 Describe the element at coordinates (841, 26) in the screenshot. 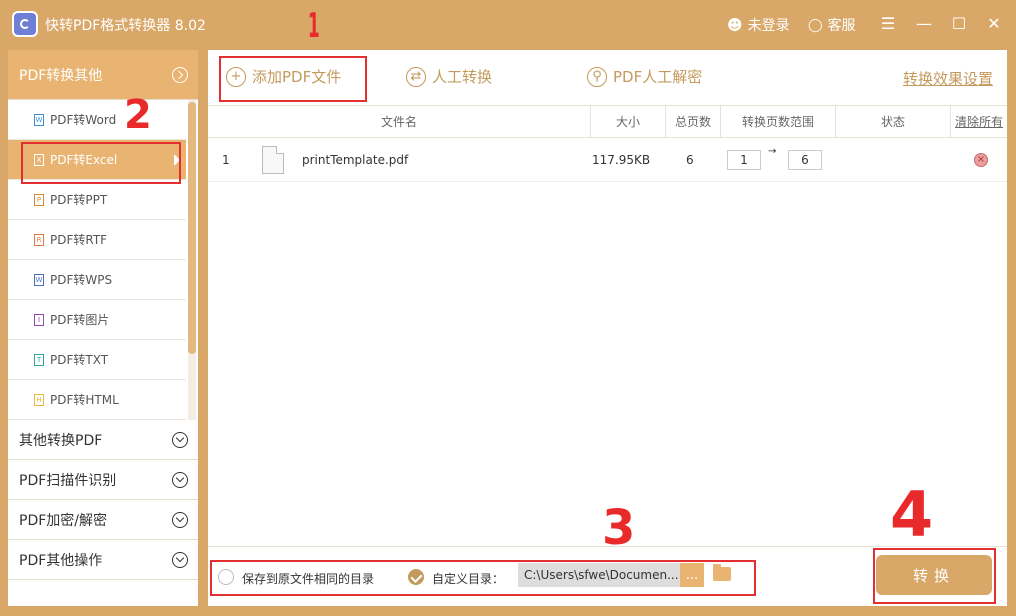

I see `service-label: 客服` at that location.